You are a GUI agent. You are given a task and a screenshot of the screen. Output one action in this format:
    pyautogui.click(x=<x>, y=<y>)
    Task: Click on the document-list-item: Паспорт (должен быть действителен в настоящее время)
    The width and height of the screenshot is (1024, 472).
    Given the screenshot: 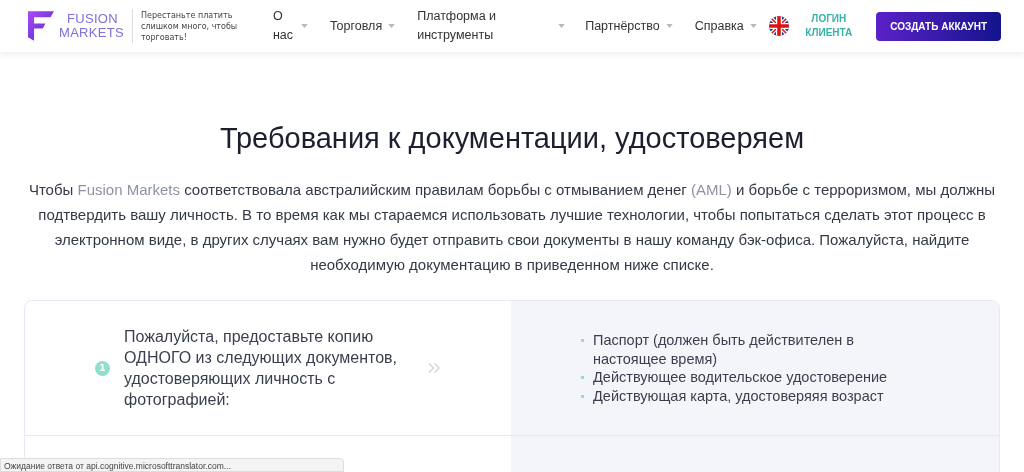 What is the action you would take?
    pyautogui.click(x=741, y=349)
    